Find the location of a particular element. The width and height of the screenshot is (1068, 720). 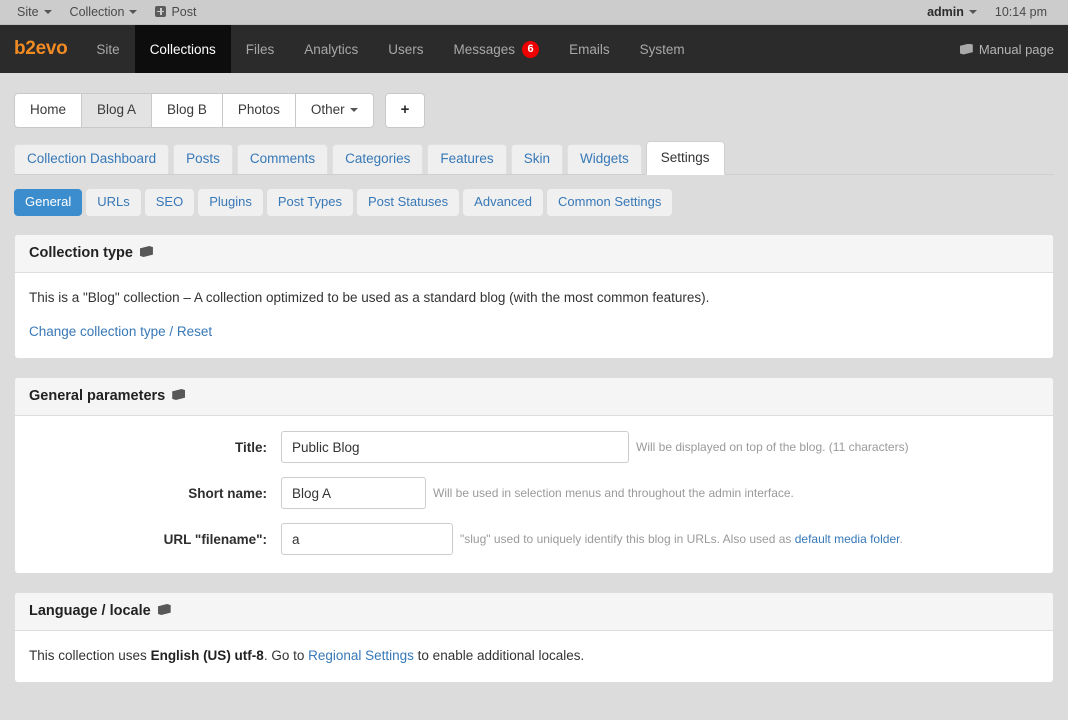

nav-item-collections-label: Collections is located at coordinates (182, 49).